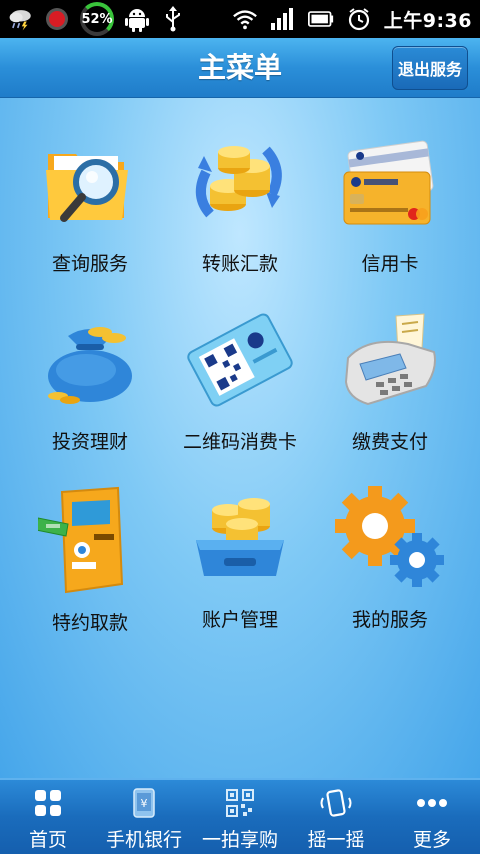 This screenshot has height=854, width=480. I want to click on android-debug-icon, so click(137, 19).